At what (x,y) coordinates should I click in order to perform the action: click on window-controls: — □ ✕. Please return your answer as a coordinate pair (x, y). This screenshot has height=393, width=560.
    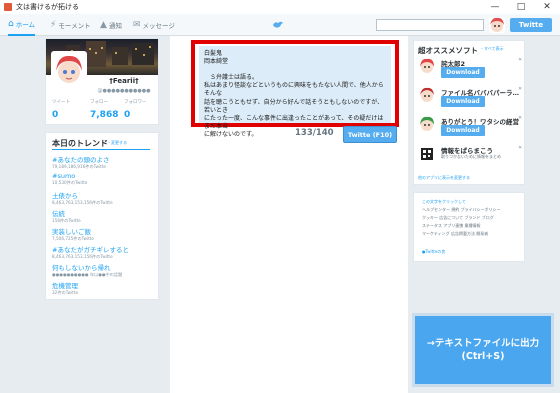
    Looking at the image, I should click on (521, 7).